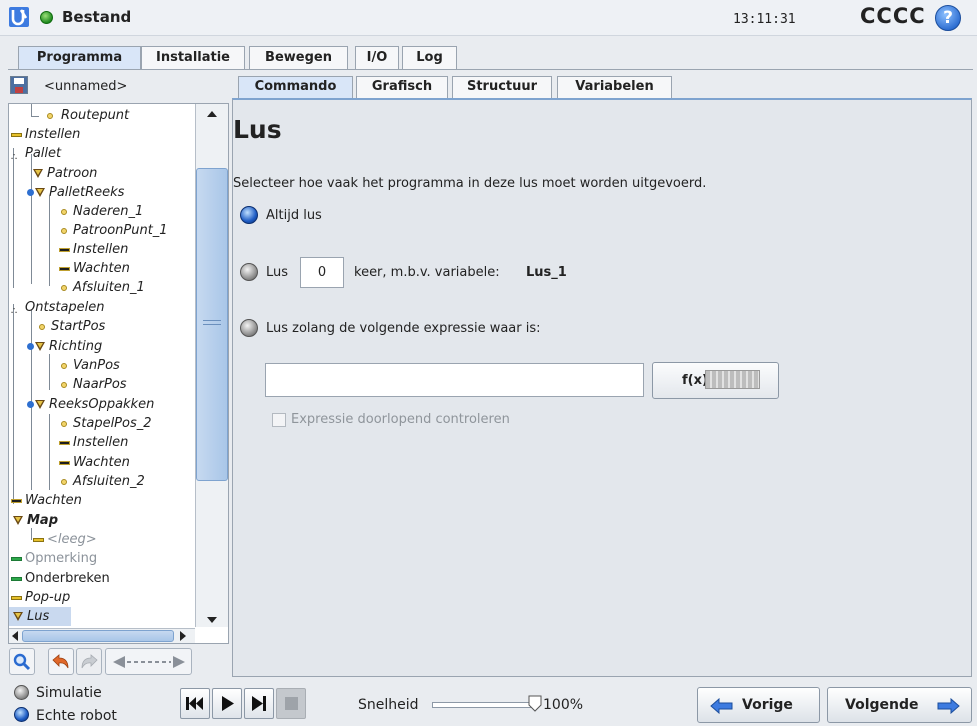  What do you see at coordinates (298, 57) in the screenshot?
I see `tab-bewegen: Bewegen` at bounding box center [298, 57].